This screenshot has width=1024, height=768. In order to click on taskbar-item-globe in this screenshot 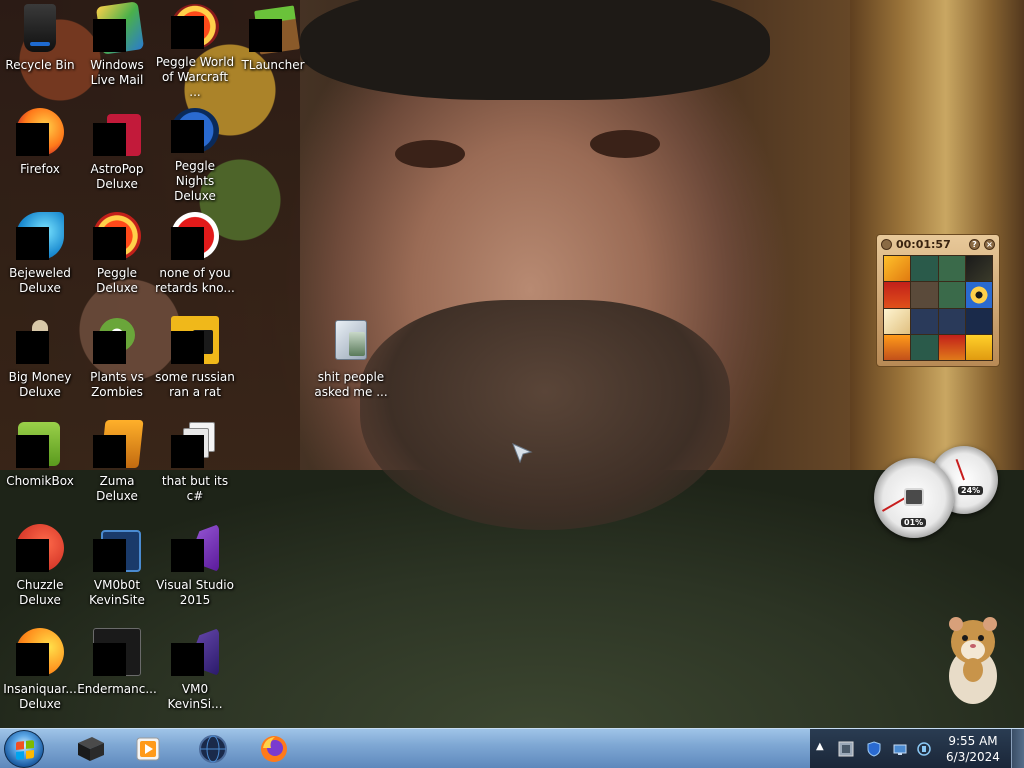, I will do `click(213, 749)`.